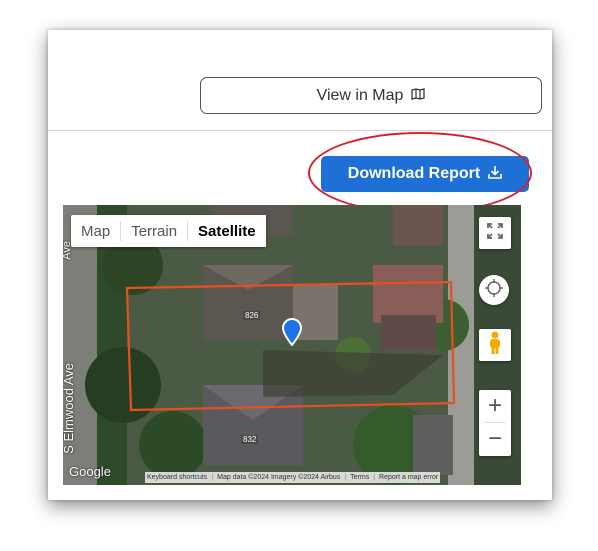 The width and height of the screenshot is (598, 551). Describe the element at coordinates (250, 439) in the screenshot. I see `house-number-832: 832` at that location.